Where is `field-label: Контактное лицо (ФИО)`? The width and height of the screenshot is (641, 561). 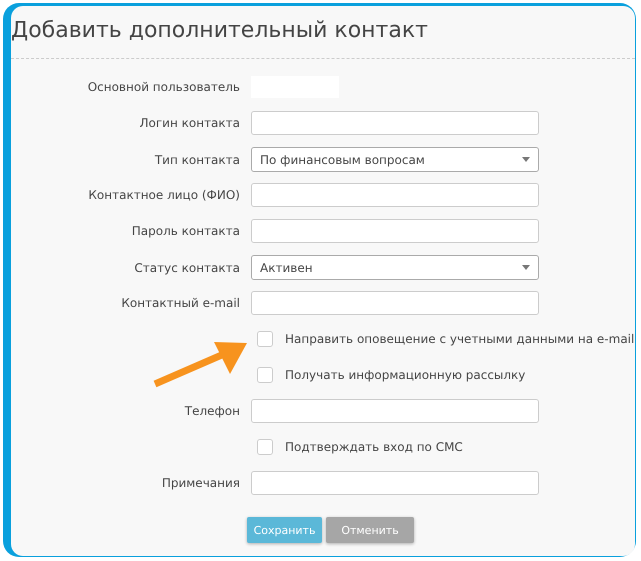
field-label: Контактное лицо (ФИО) is located at coordinates (163, 195).